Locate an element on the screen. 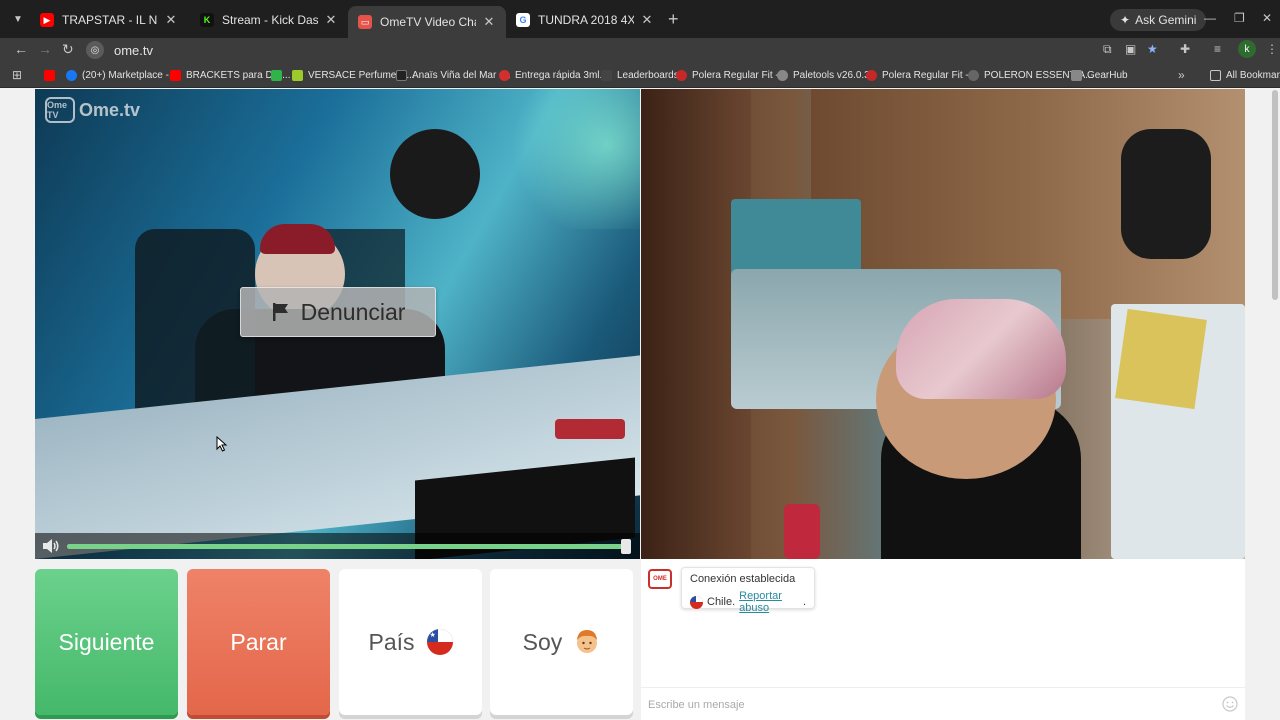 The height and width of the screenshot is (720, 1280). red-can is located at coordinates (802, 531).